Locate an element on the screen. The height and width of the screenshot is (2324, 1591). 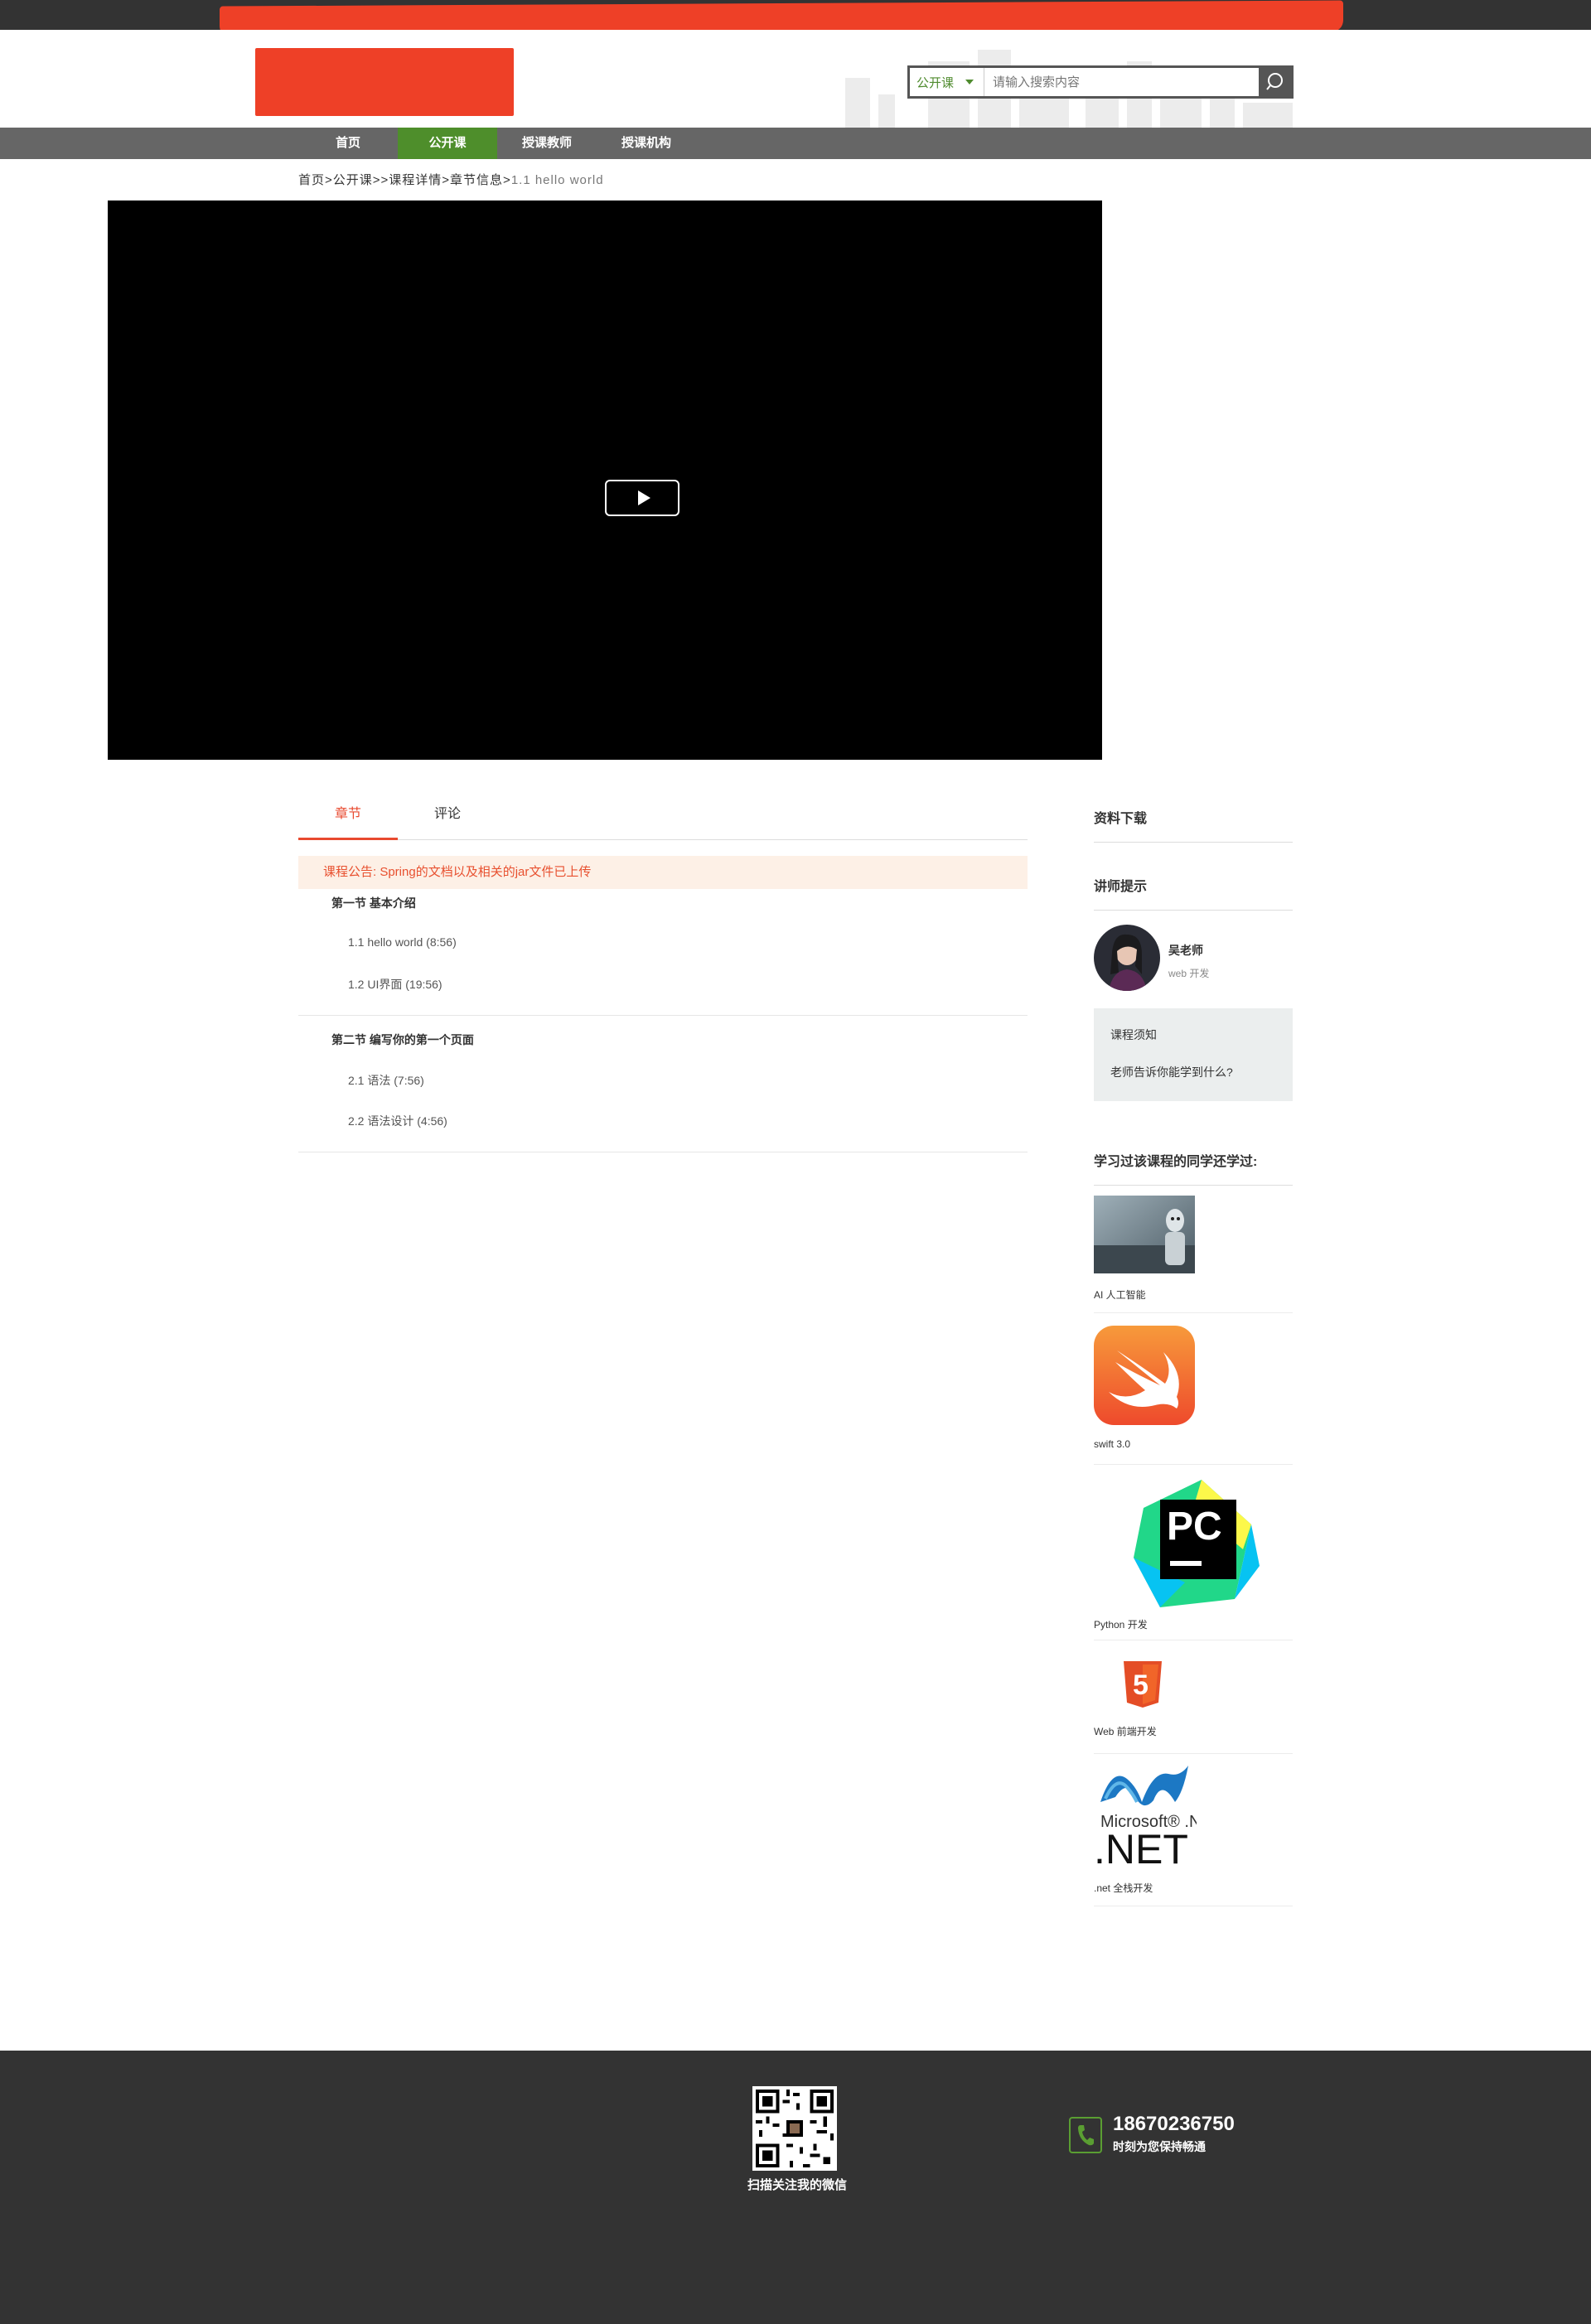
related-courses-heading: 学习过该课程的同学还学过: is located at coordinates (1193, 1168).